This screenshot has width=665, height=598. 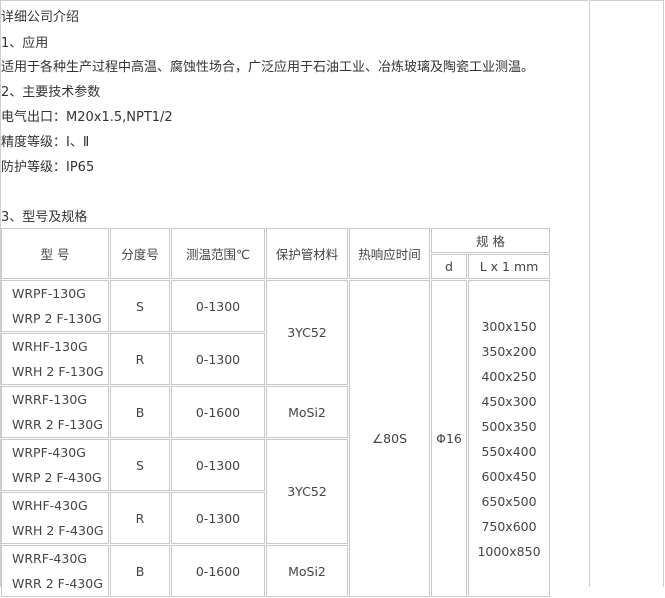 I want to click on length-item: 300x150, so click(x=509, y=326).